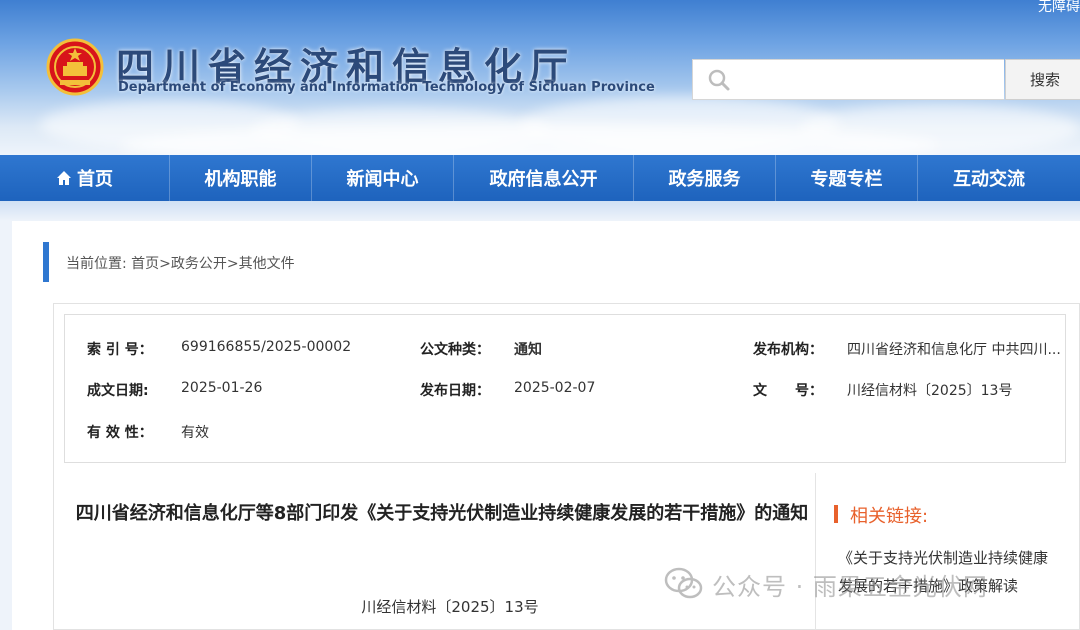 This screenshot has width=1080, height=630. I want to click on index-no-label: 索 引 号：, so click(120, 350).